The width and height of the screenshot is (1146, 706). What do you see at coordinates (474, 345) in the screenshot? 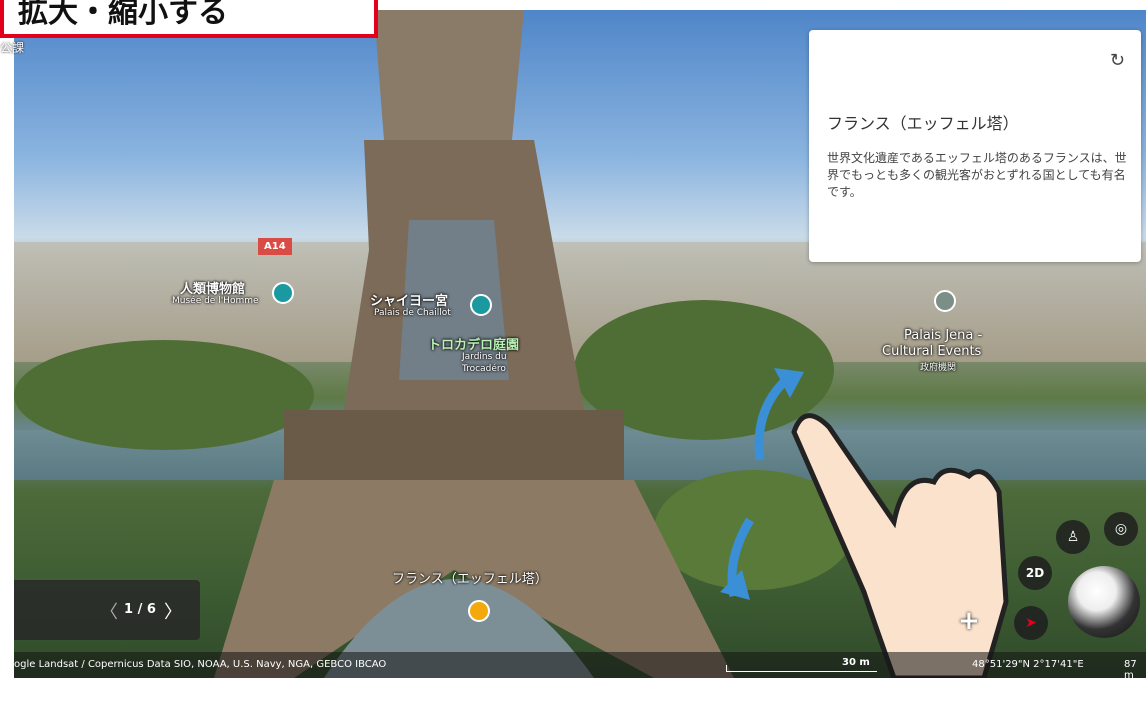
I see `trocadero-label-jp: トロカデロ庭園` at bounding box center [474, 345].